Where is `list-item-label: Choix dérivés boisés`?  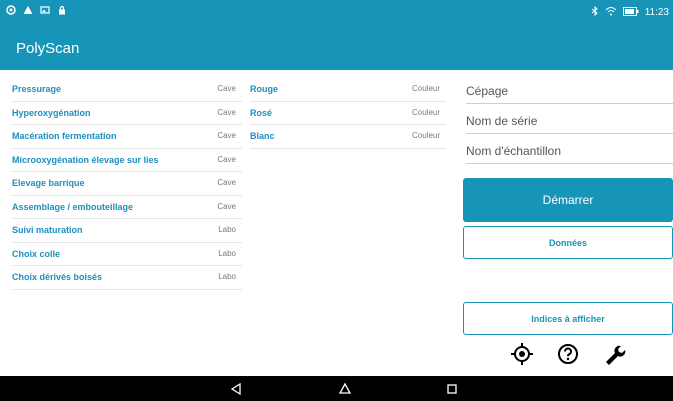
list-item-label: Choix dérivés boisés is located at coordinates (57, 277).